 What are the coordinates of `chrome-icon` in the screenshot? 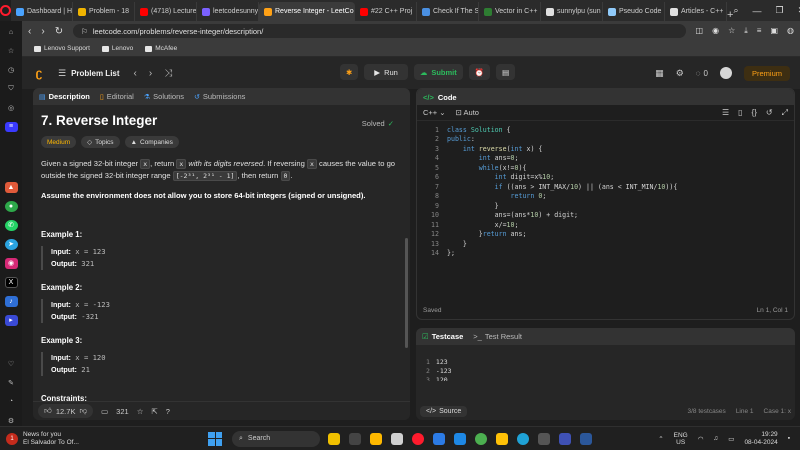 It's located at (481, 438).